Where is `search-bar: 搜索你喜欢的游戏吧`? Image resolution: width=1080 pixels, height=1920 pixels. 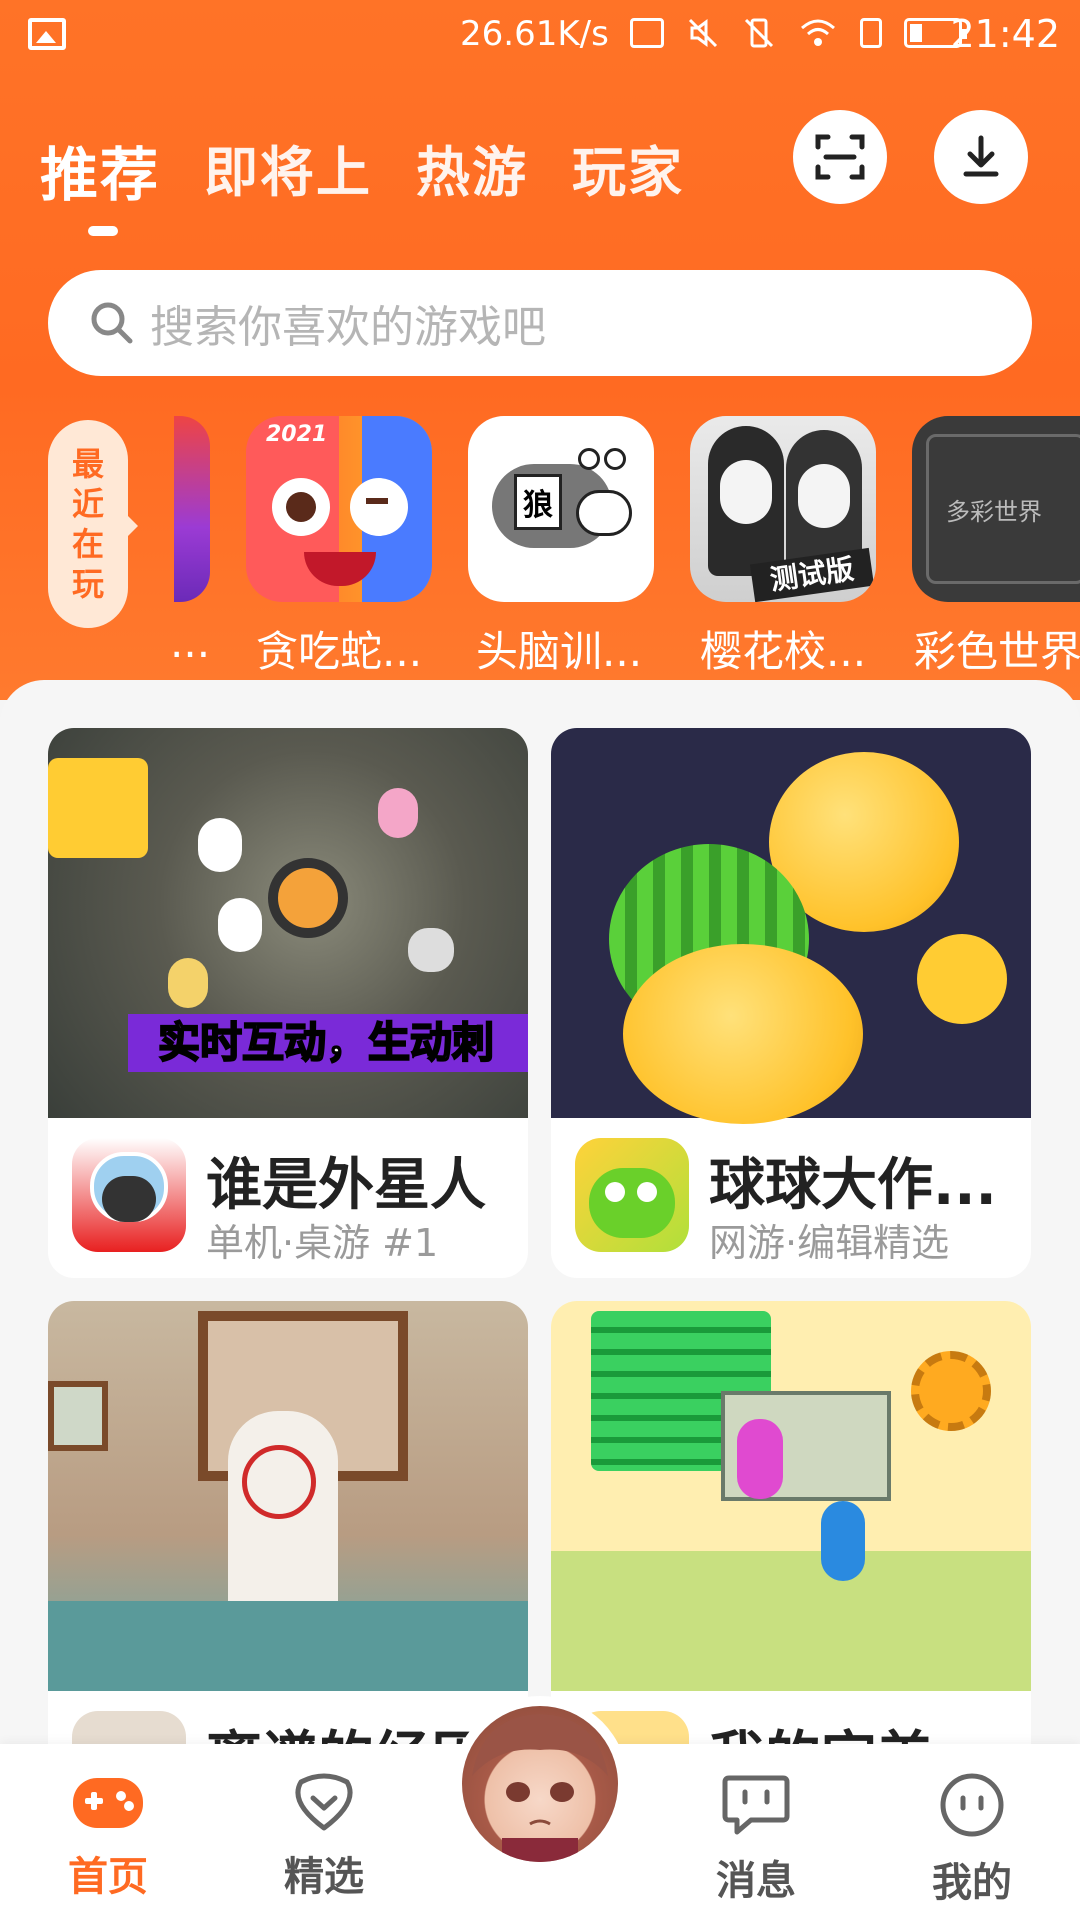 search-bar: 搜索你喜欢的游戏吧 is located at coordinates (540, 323).